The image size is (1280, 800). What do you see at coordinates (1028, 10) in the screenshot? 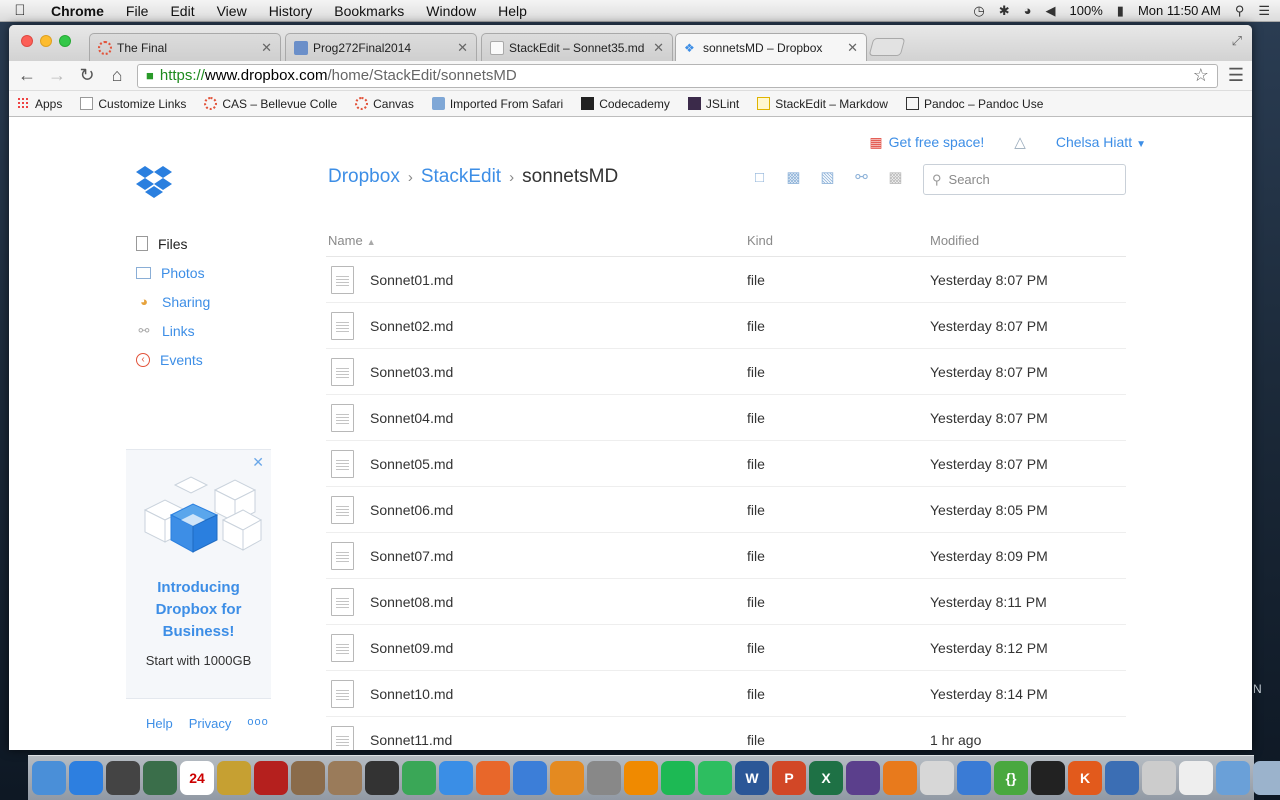
I see `wifi-icon: ◕` at bounding box center [1028, 10].